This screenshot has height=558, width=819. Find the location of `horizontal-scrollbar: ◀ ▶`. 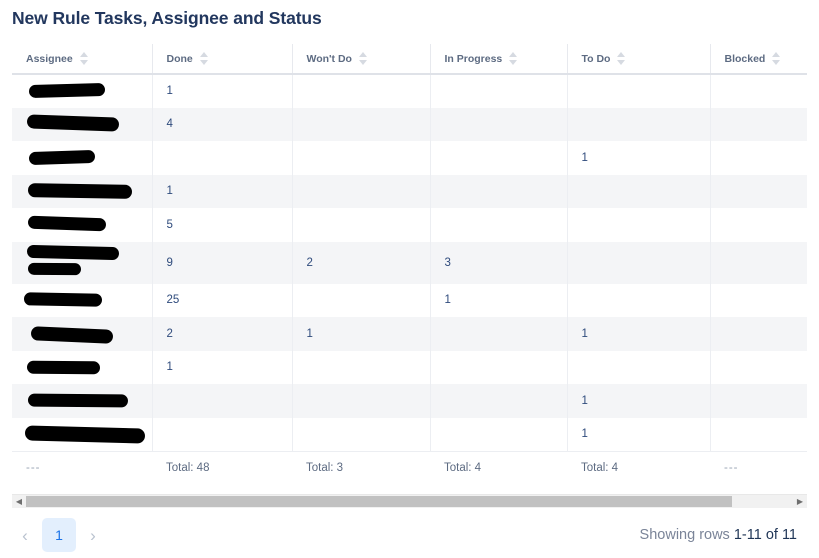

horizontal-scrollbar: ◀ ▶ is located at coordinates (409, 501).